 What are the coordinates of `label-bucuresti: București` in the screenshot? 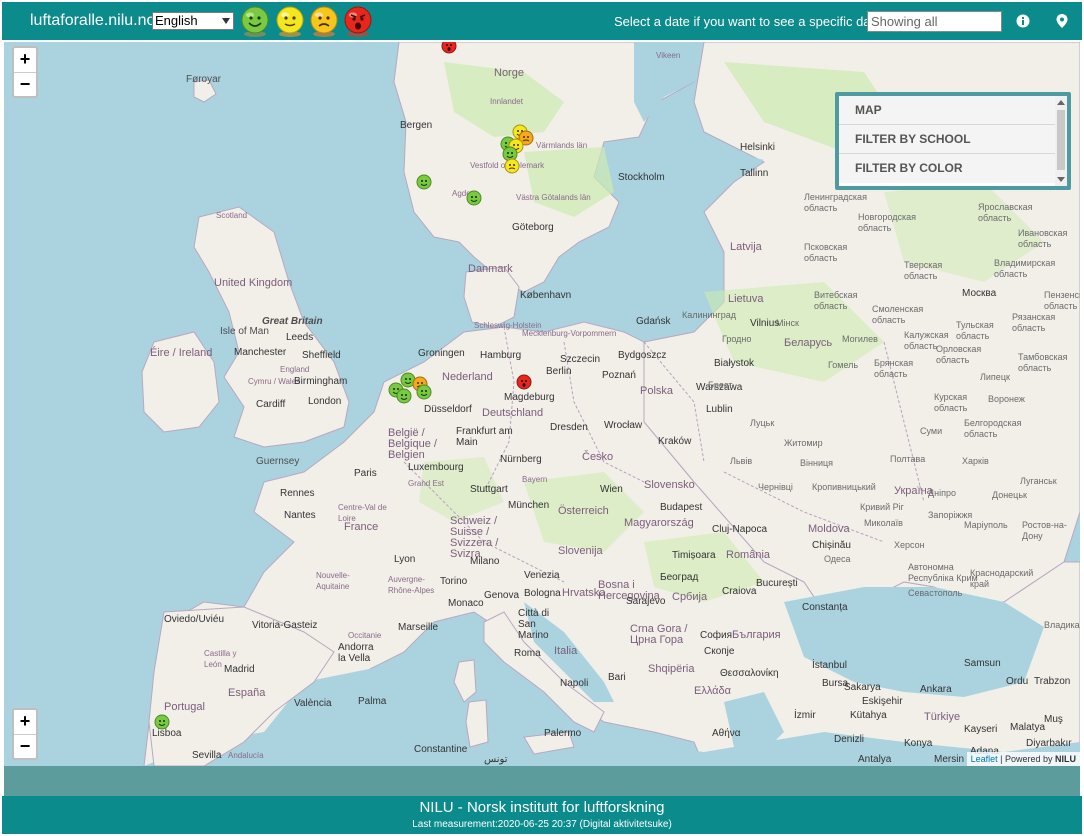 It's located at (777, 583).